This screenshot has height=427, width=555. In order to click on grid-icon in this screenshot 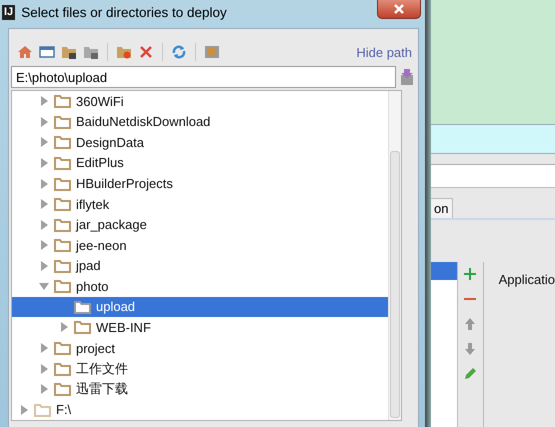, I will do `click(212, 52)`.